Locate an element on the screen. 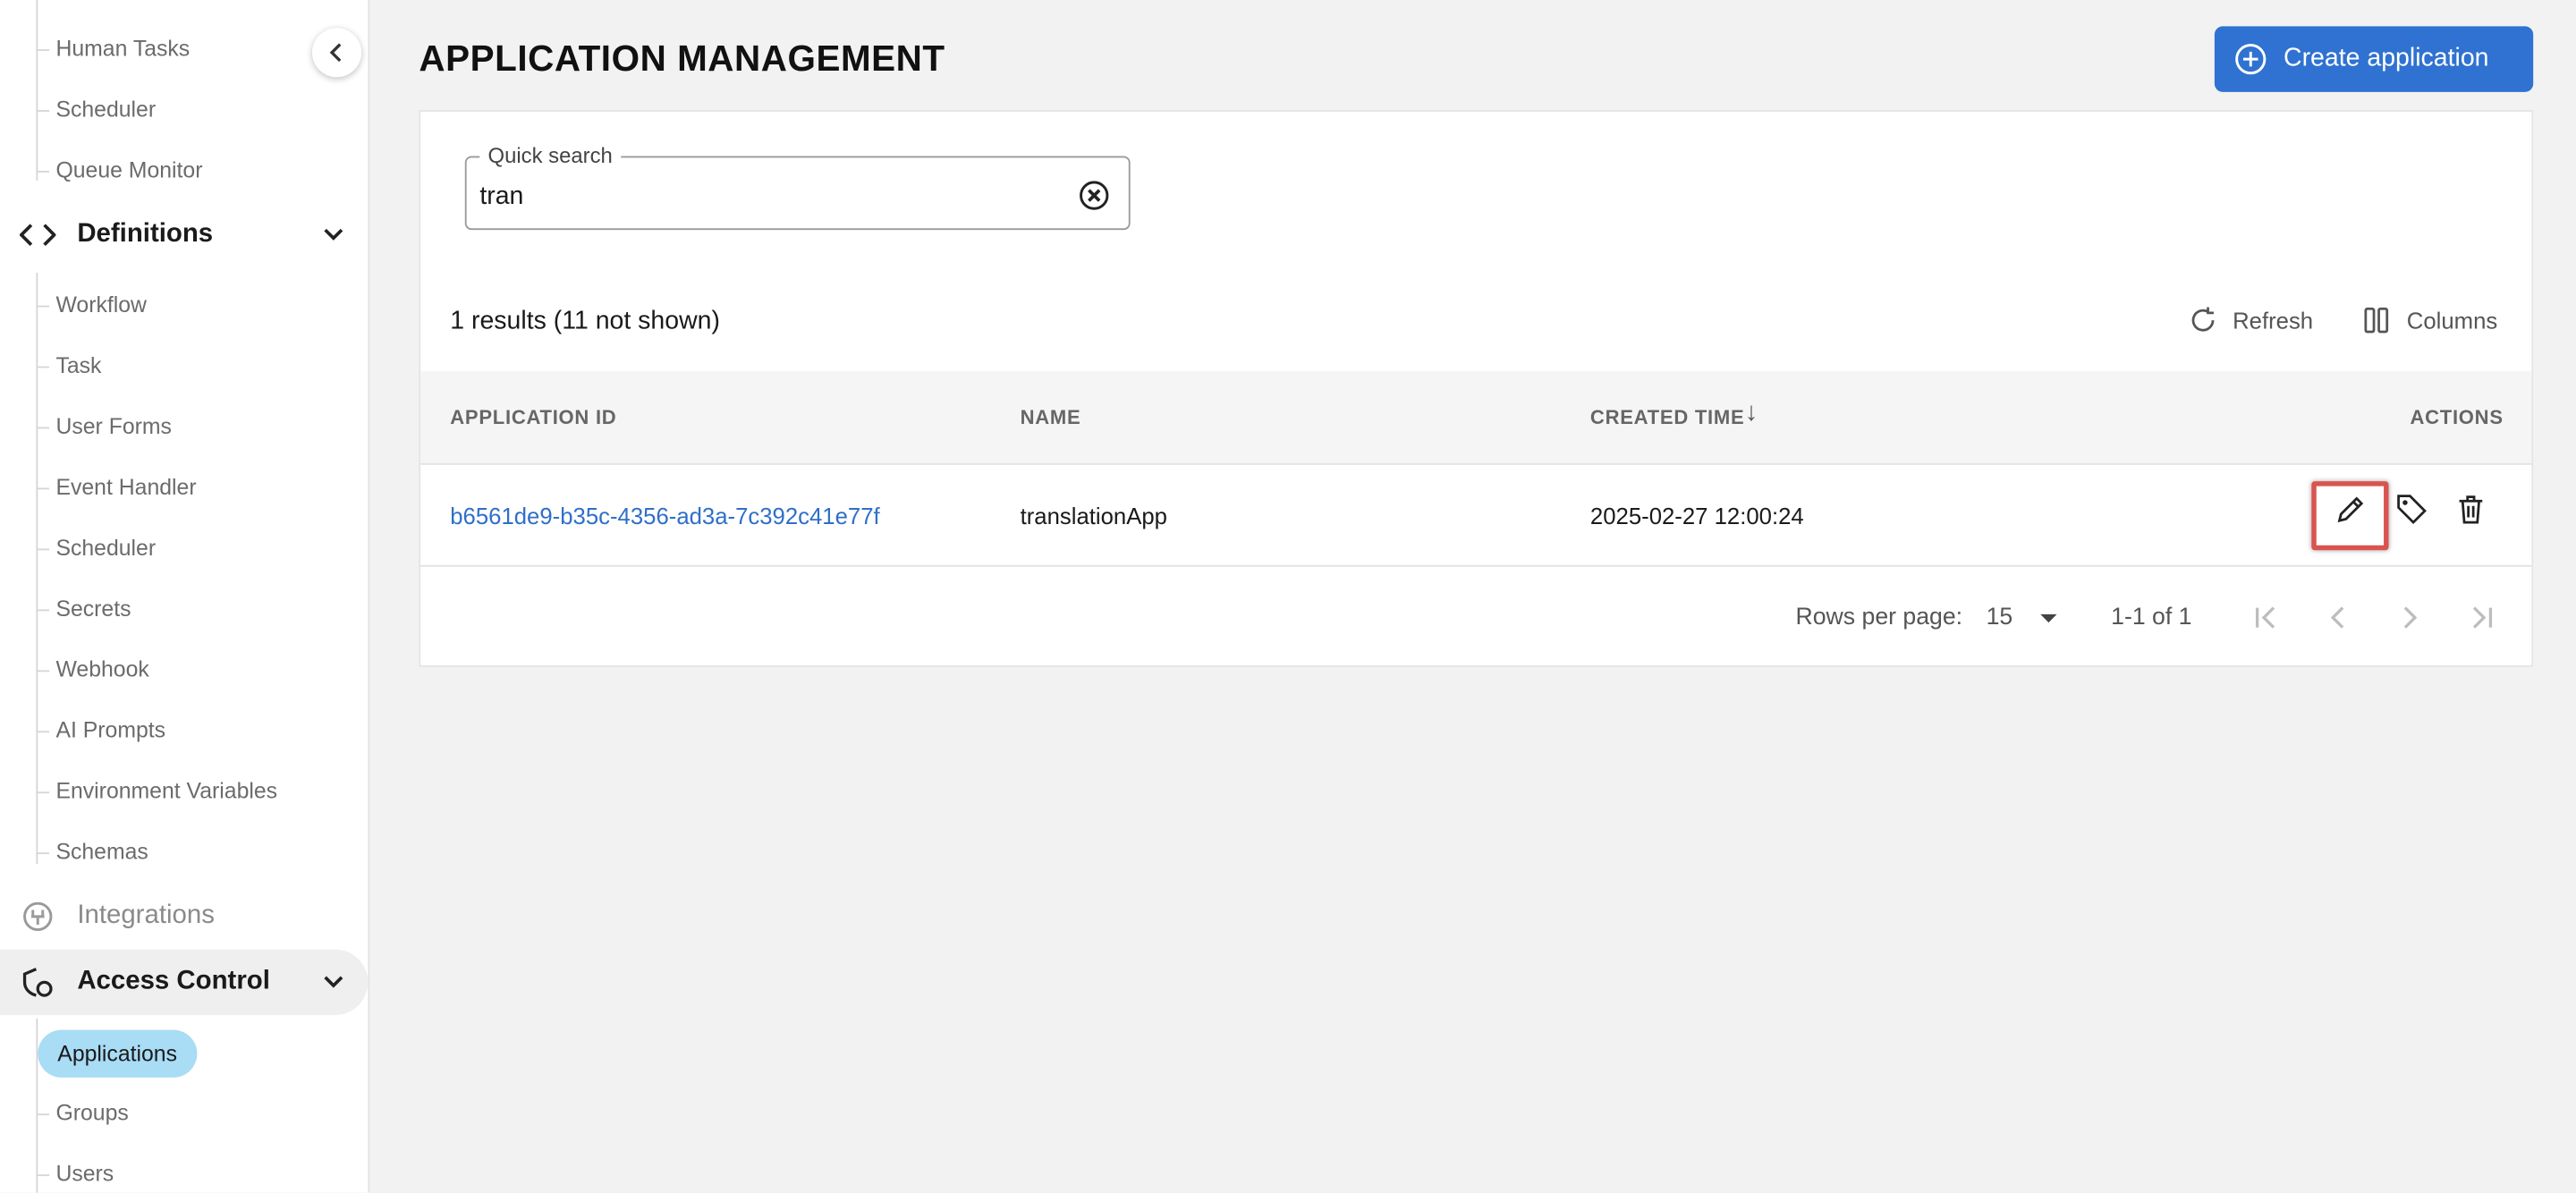 The width and height of the screenshot is (2576, 1193). application-name: translationApp is located at coordinates (1094, 516).